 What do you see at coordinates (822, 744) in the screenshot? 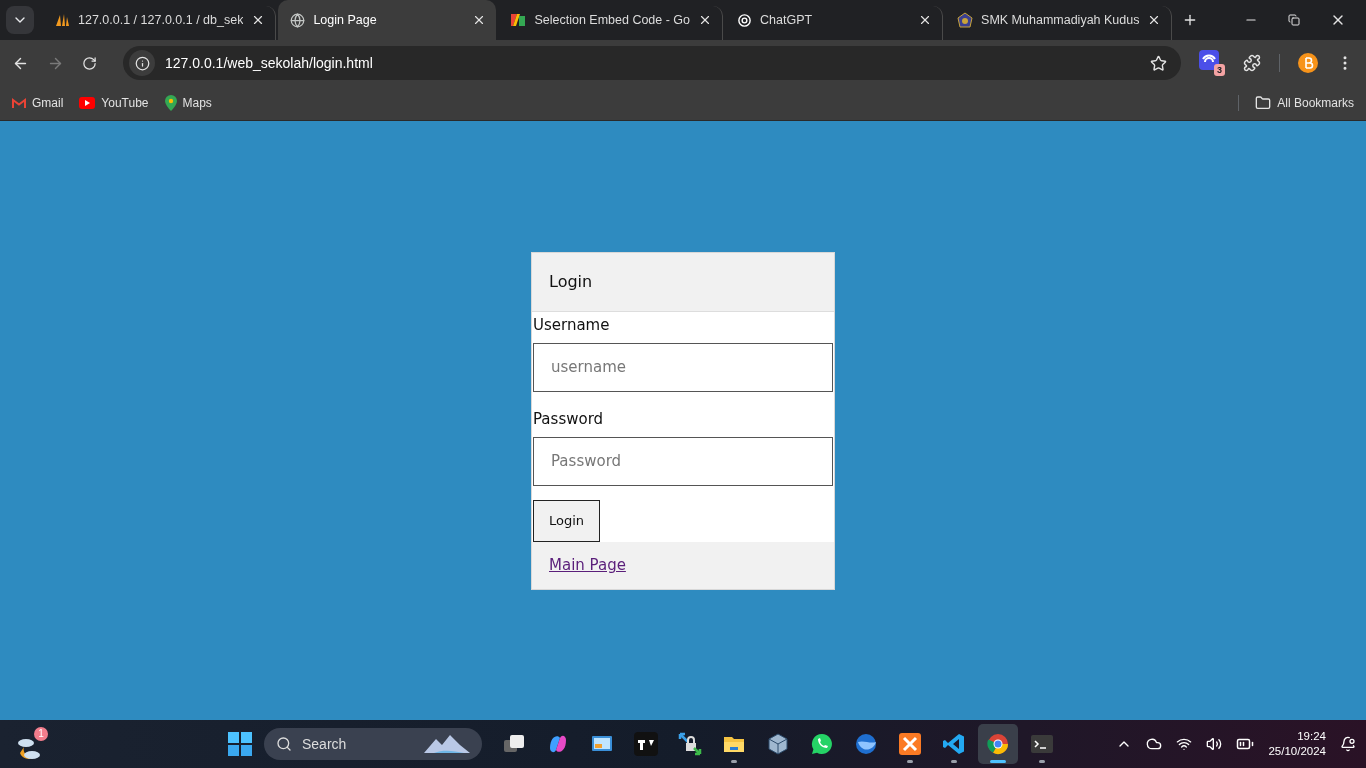
I see `chat-phone-icon` at bounding box center [822, 744].